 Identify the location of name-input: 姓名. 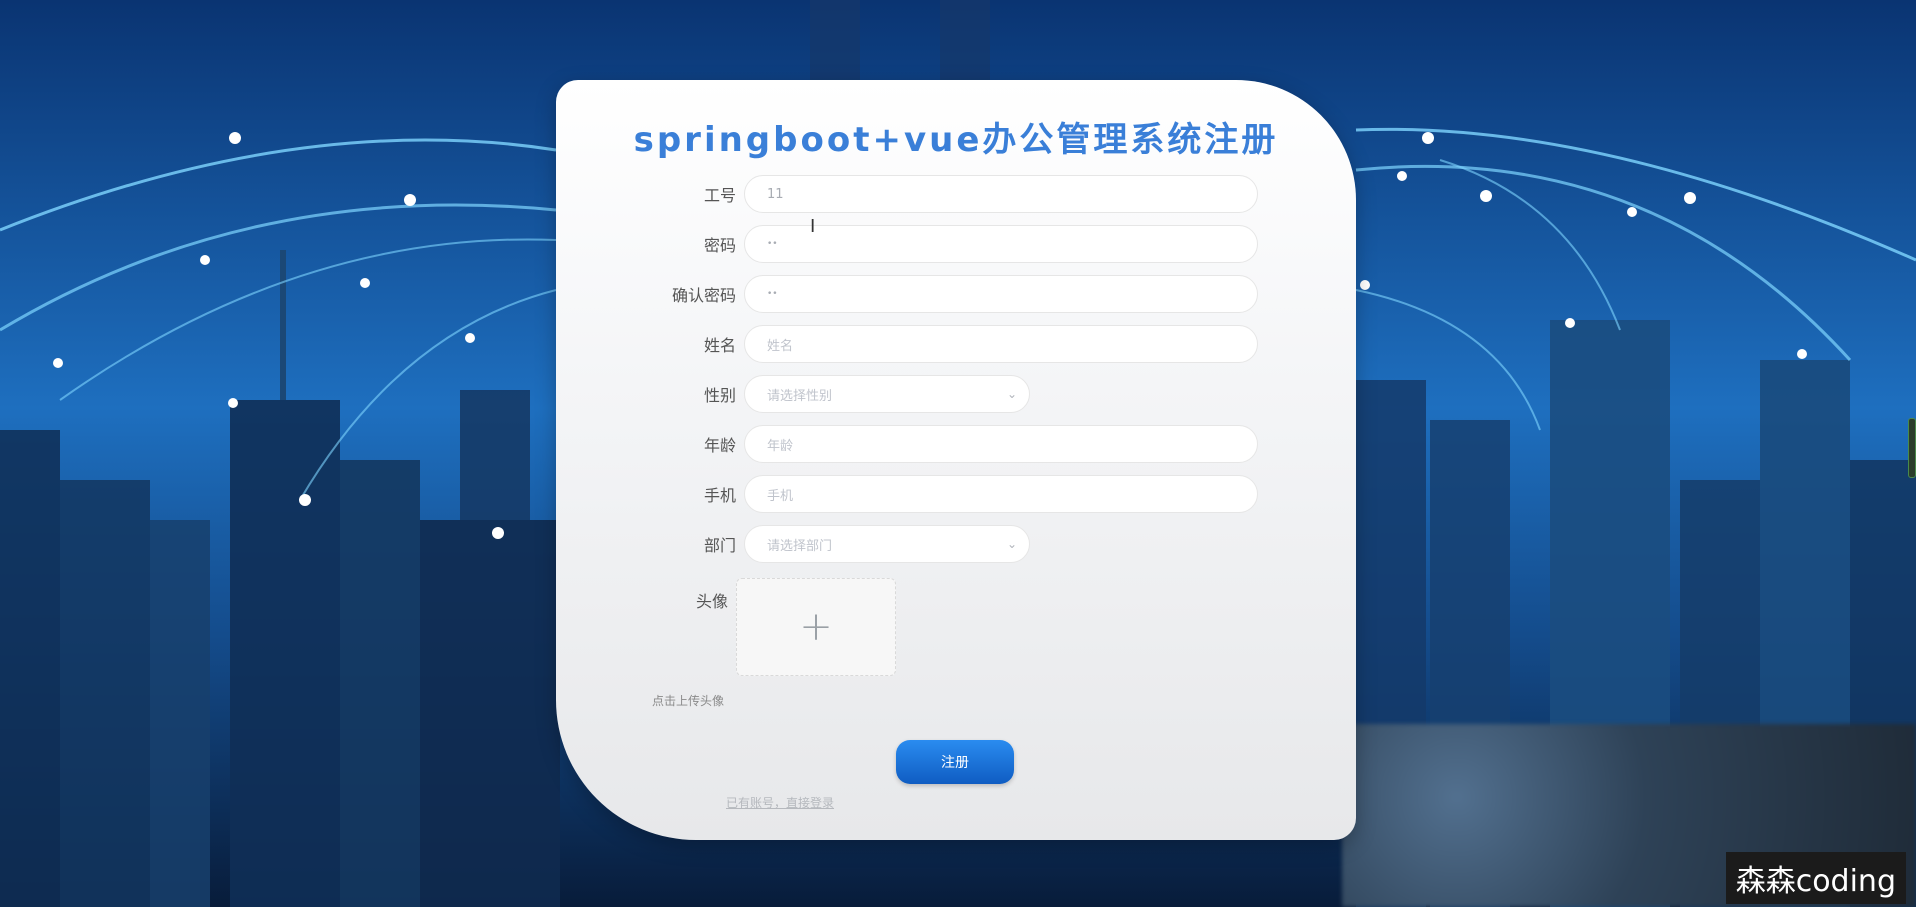
(1001, 344).